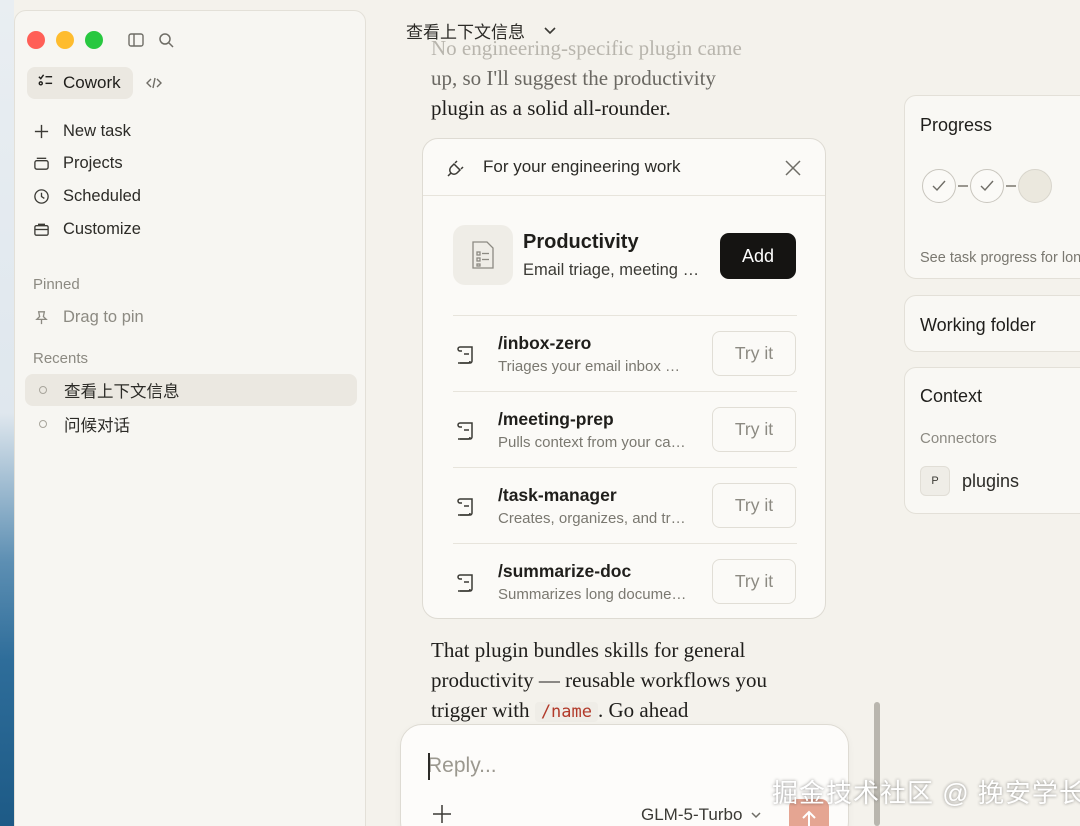 Image resolution: width=1080 pixels, height=826 pixels. Describe the element at coordinates (557, 495) in the screenshot. I see `skill-name: /task-manager` at that location.